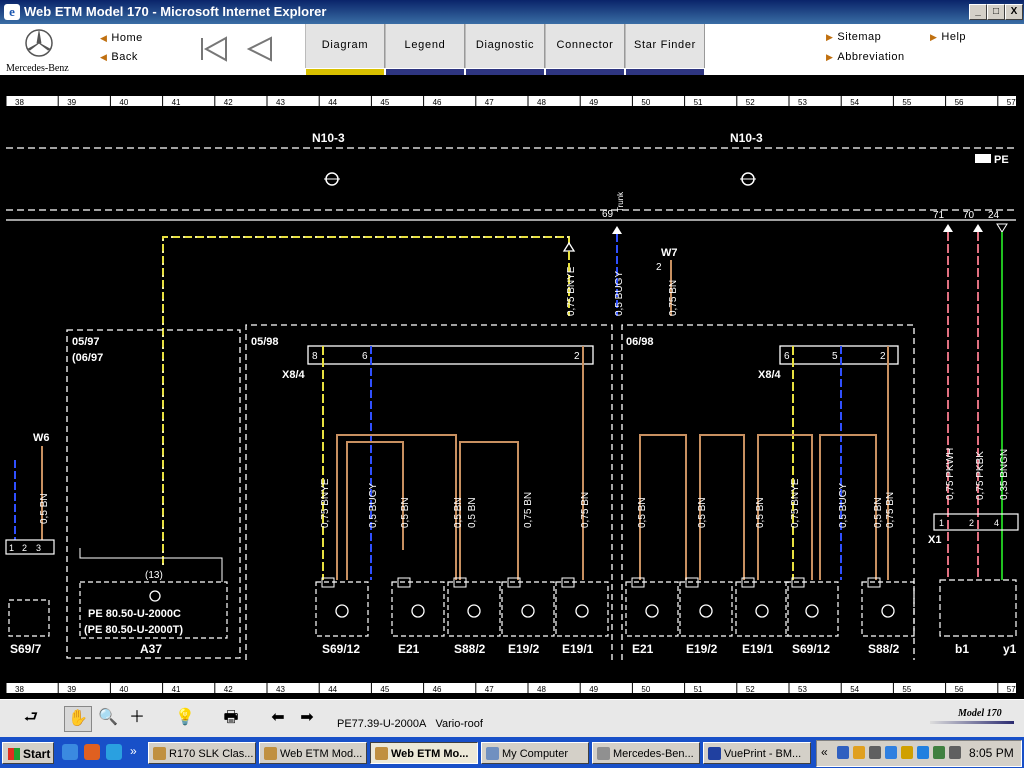 The image size is (1024, 768). What do you see at coordinates (593, 102) in the screenshot?
I see `grid-number: 49` at bounding box center [593, 102].